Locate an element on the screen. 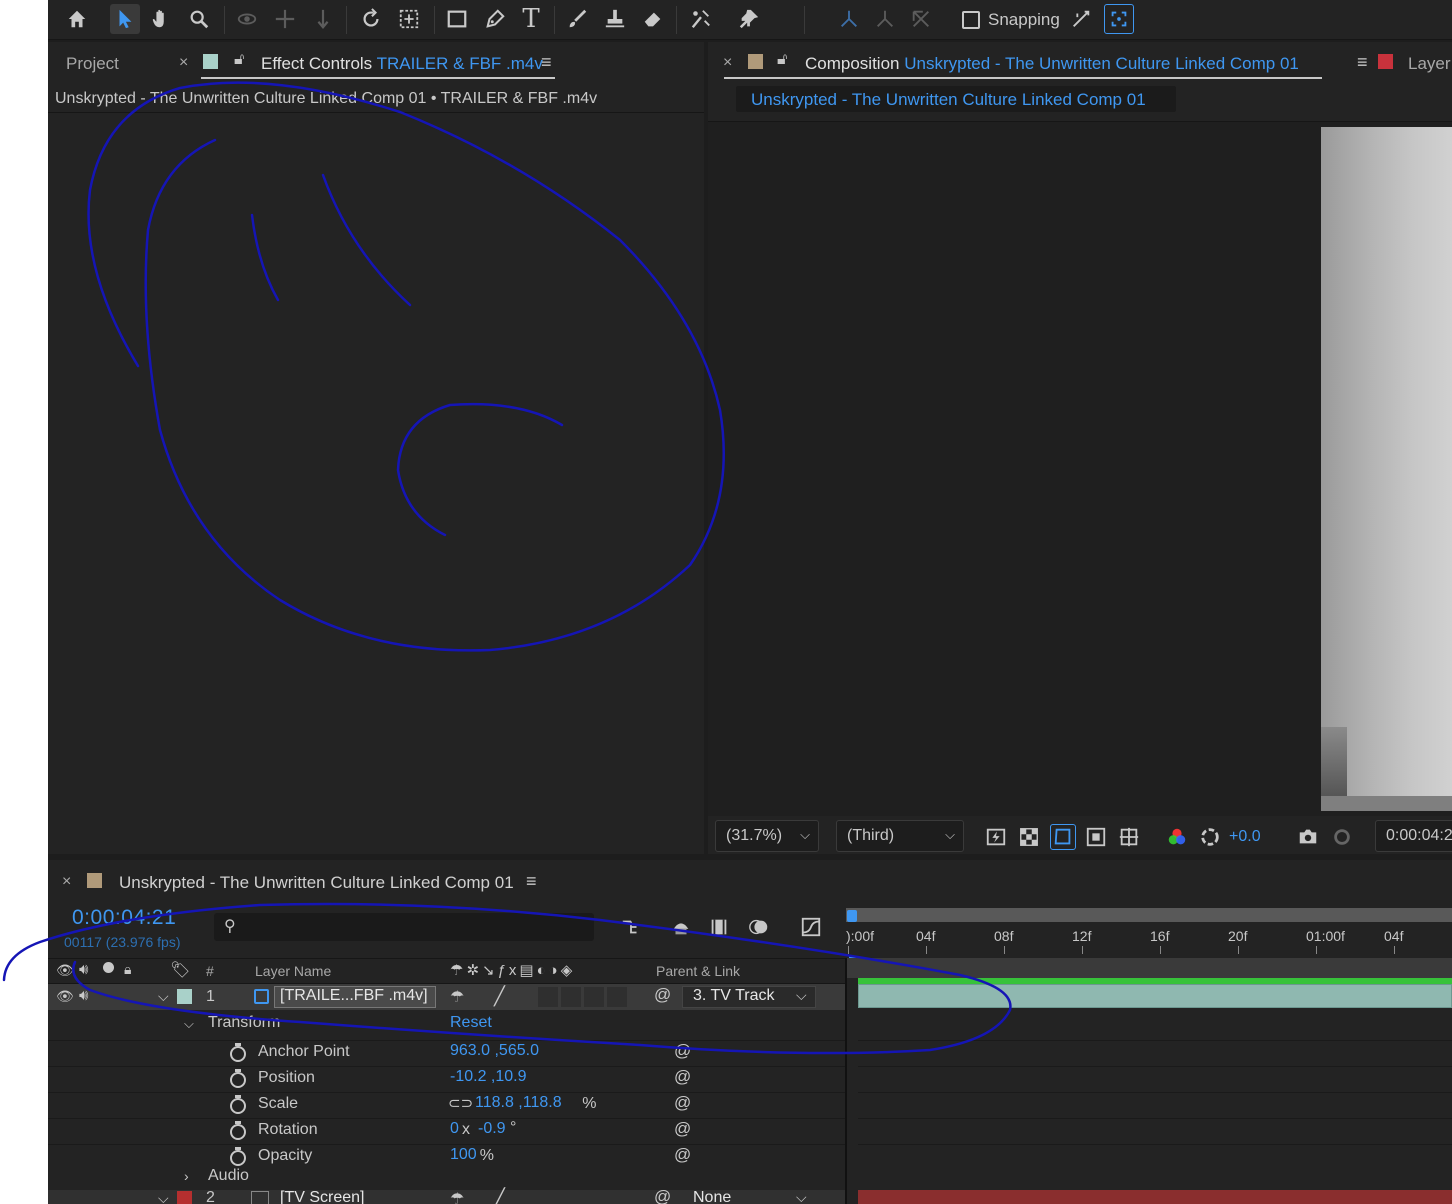 The height and width of the screenshot is (1204, 1452). layer-2-duration-bar is located at coordinates (1155, 1197).